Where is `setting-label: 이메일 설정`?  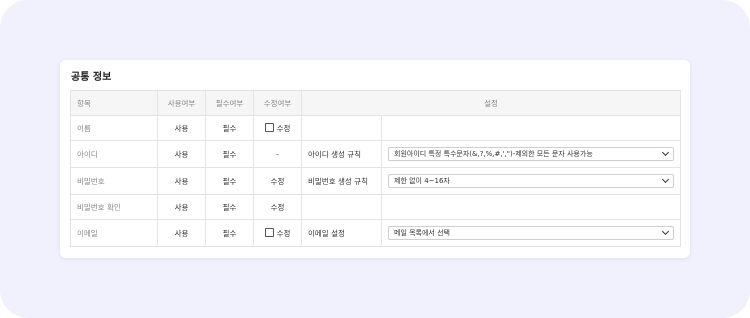
setting-label: 이메일 설정 is located at coordinates (341, 233).